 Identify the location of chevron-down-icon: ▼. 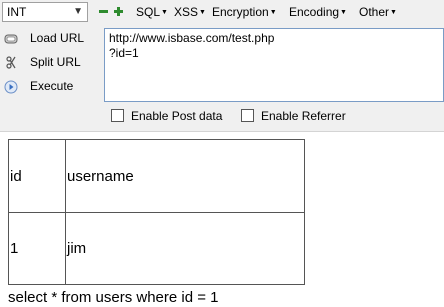
(78, 11).